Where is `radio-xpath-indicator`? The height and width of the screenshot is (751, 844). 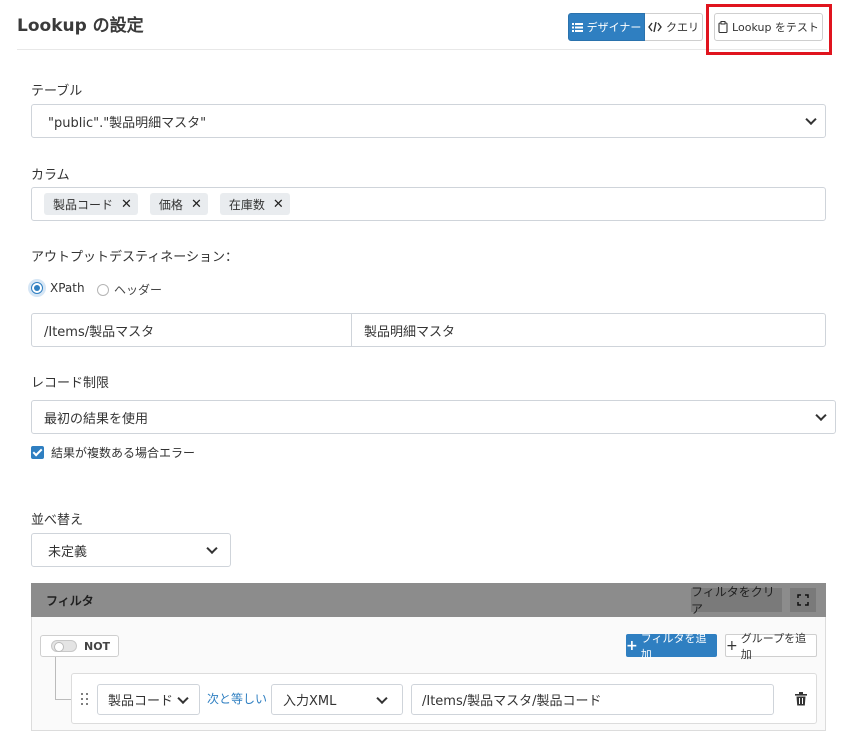
radio-xpath-indicator is located at coordinates (37, 288).